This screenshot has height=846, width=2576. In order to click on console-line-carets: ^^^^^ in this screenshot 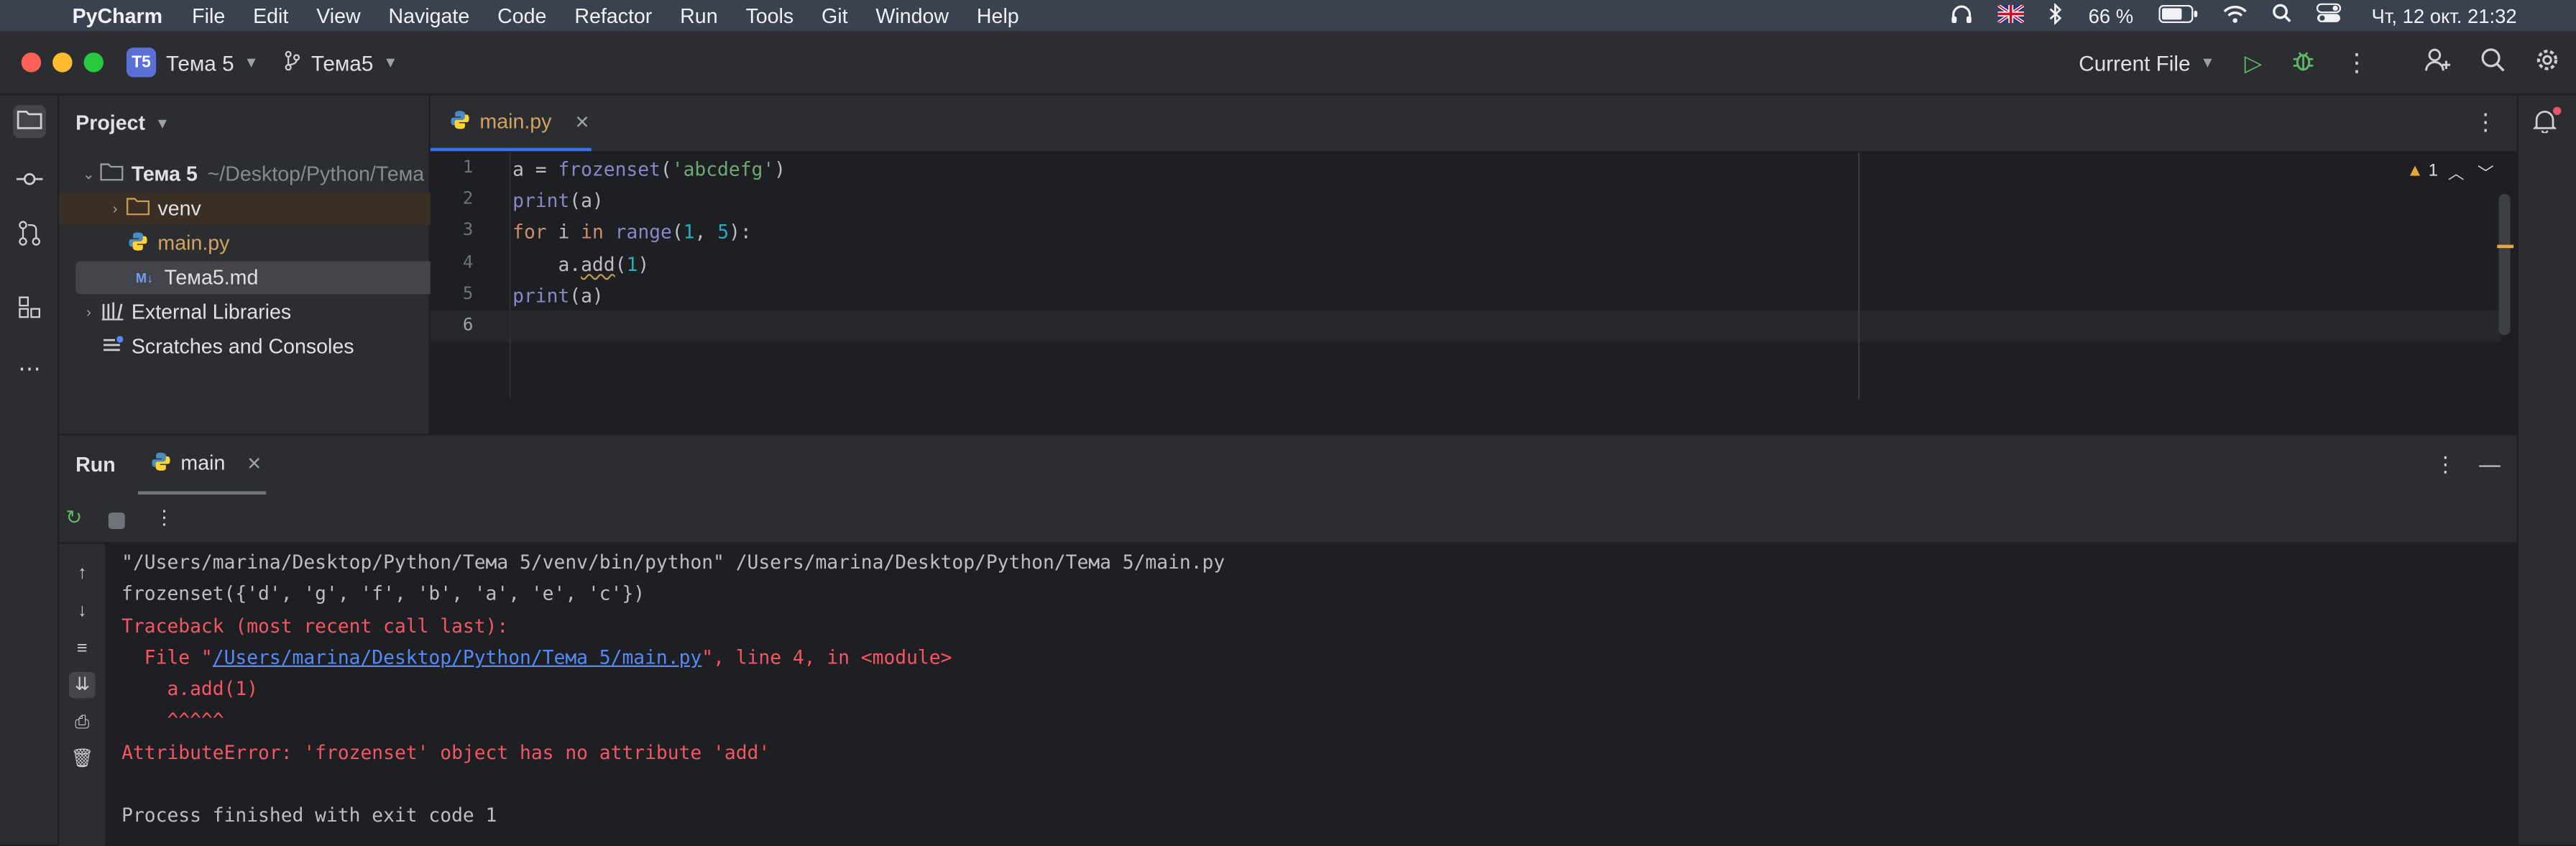, I will do `click(172, 720)`.